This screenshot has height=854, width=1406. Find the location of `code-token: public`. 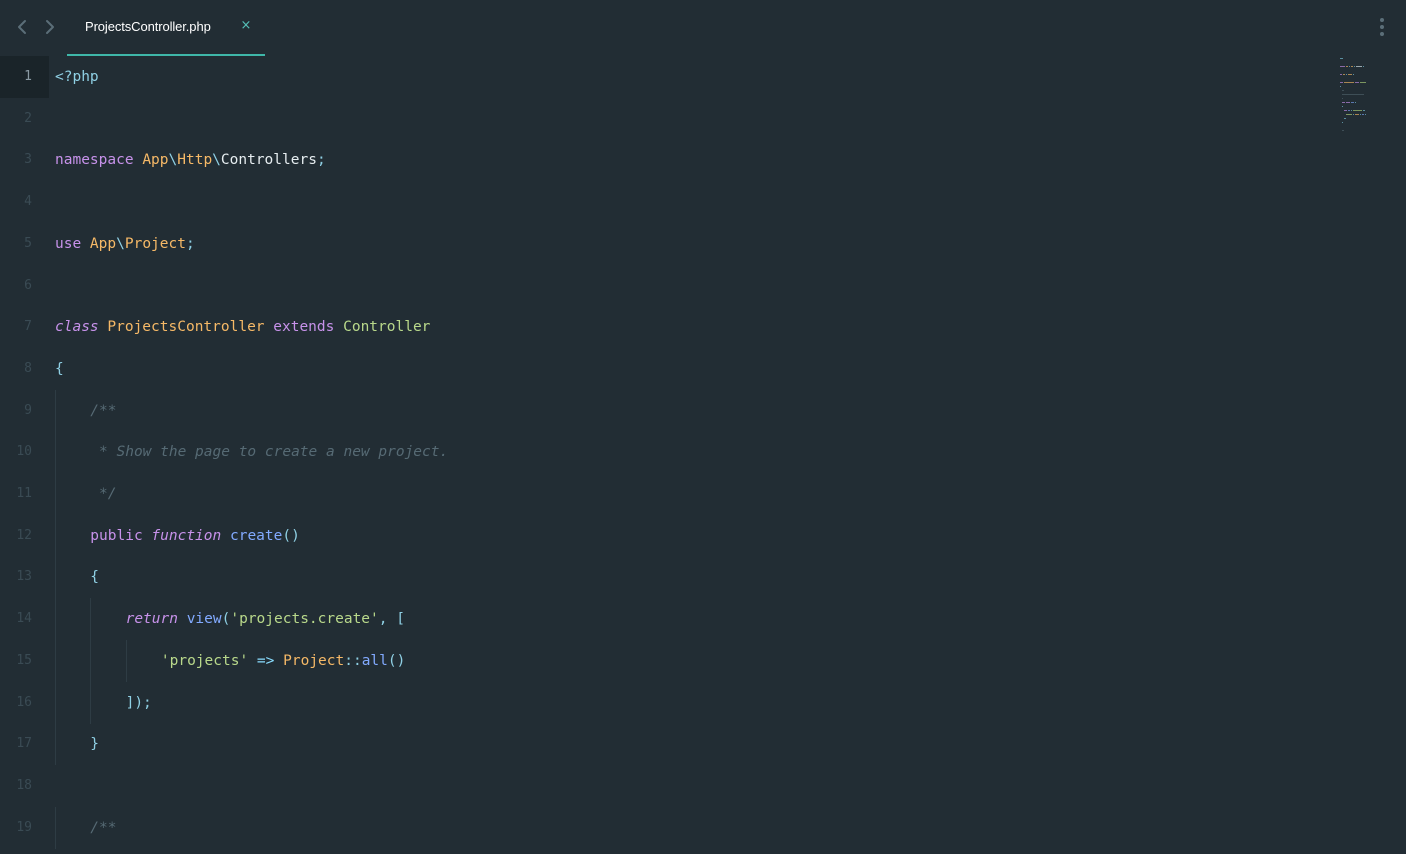

code-token: public is located at coordinates (121, 535).